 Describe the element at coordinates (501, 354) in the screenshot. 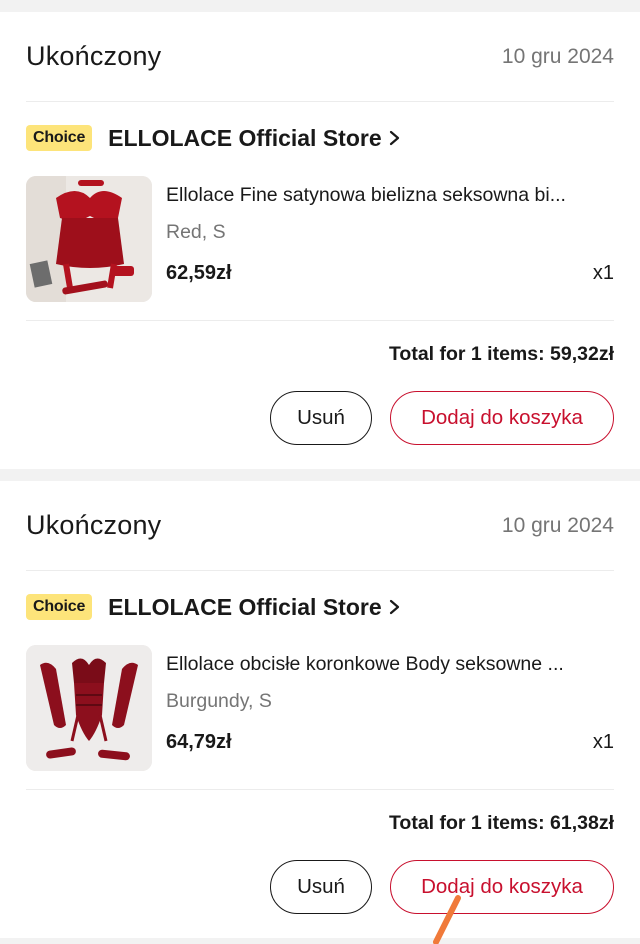

I see `order-total: Total for 1 items: 59,32zł` at that location.